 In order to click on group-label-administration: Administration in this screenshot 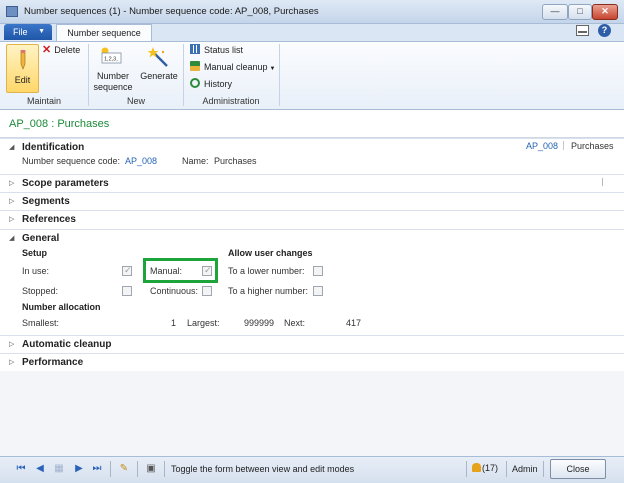, I will do `click(231, 101)`.